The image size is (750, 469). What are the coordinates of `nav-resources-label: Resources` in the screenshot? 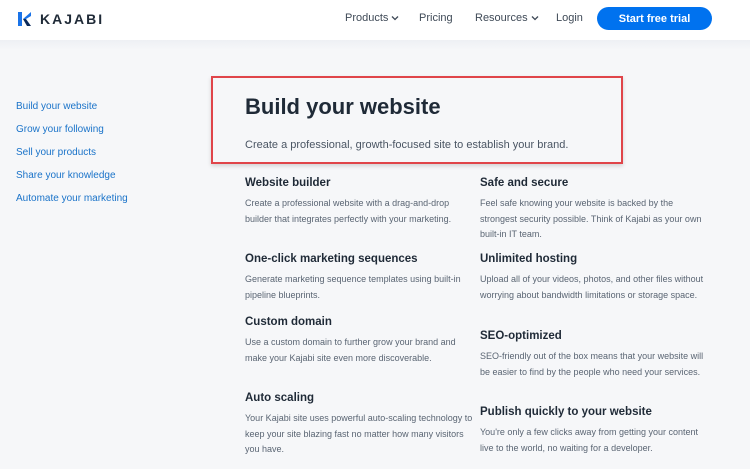 It's located at (501, 18).